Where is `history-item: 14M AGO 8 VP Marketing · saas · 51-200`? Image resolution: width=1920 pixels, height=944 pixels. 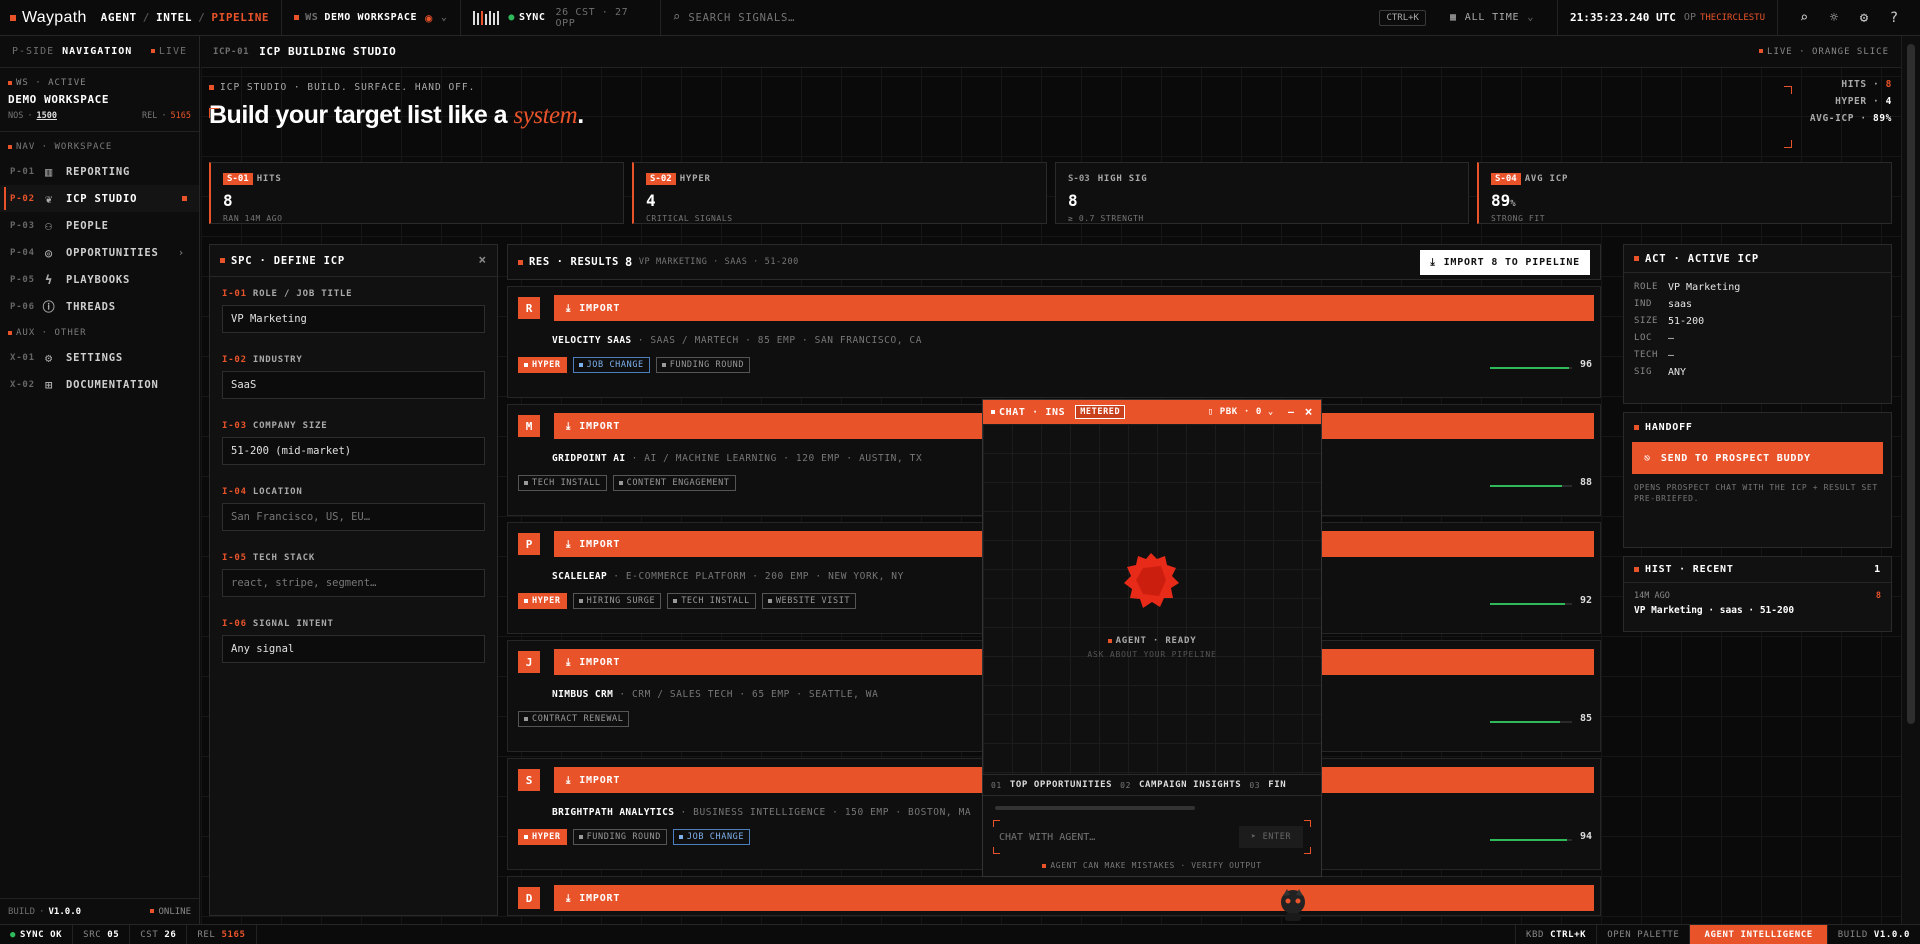
history-item: 14M AGO 8 VP Marketing · saas · 51-200 is located at coordinates (1757, 599).